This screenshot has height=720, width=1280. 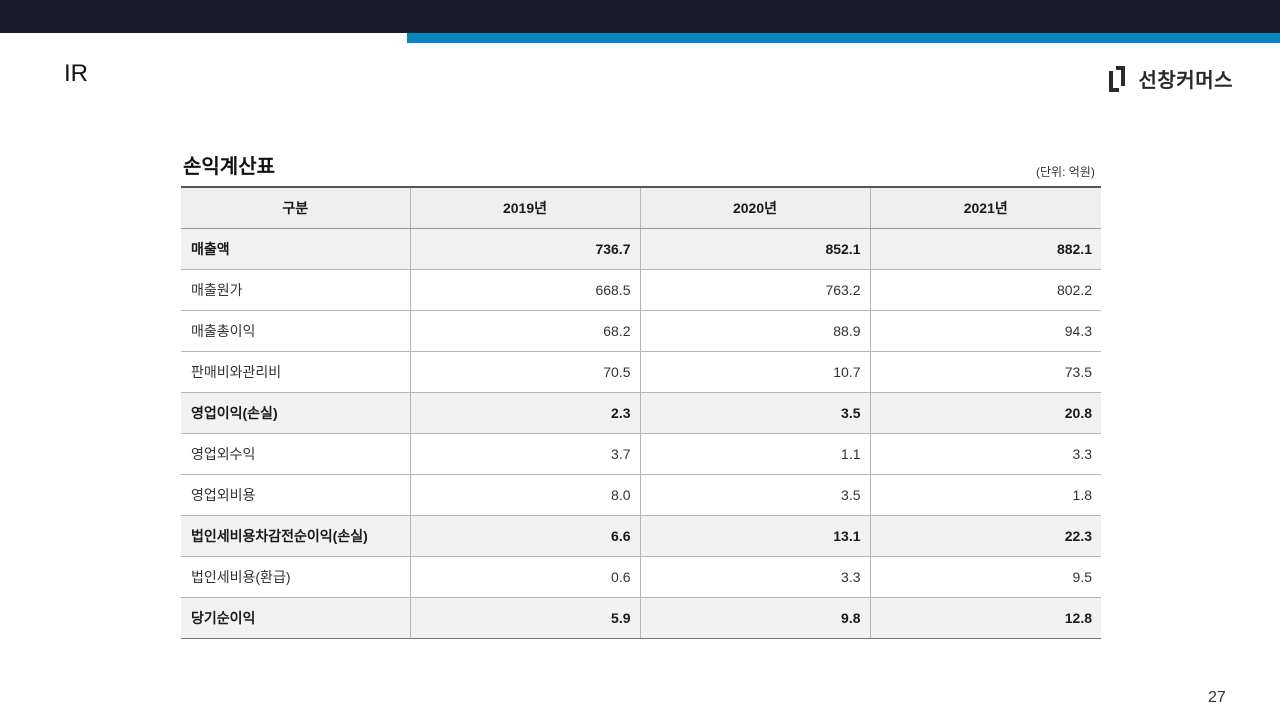 I want to click on table-row: 매출원가 668.5 763.2 802.2, so click(x=641, y=290).